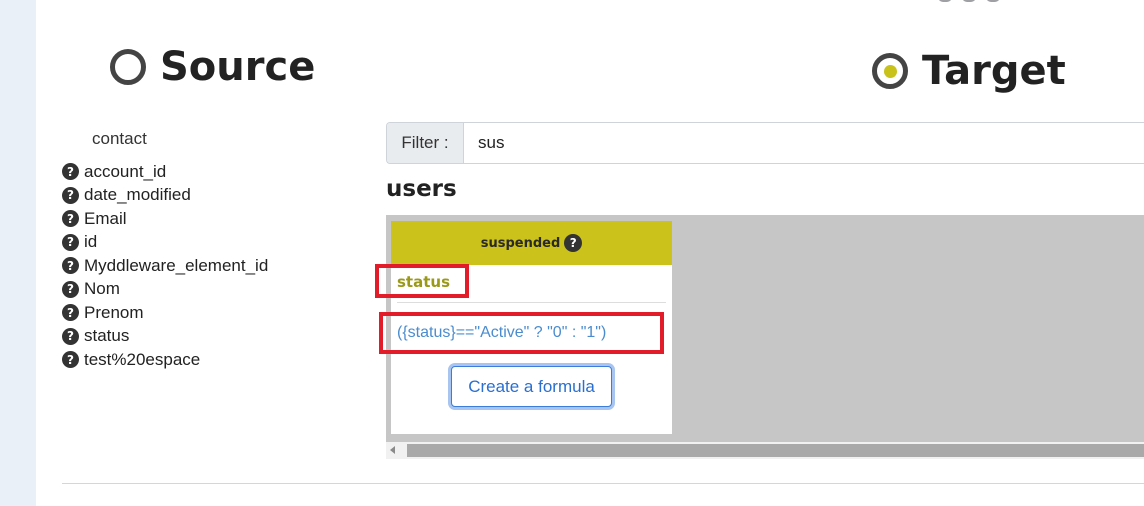 The image size is (1144, 506). I want to click on source-field-item: ? test%20espace, so click(165, 360).